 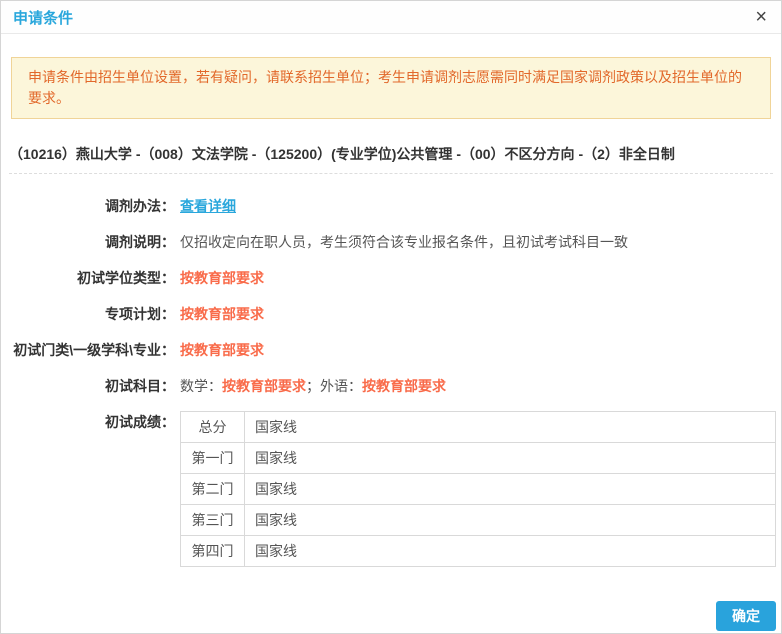 What do you see at coordinates (201, 386) in the screenshot?
I see `math-label: 数学：` at bounding box center [201, 386].